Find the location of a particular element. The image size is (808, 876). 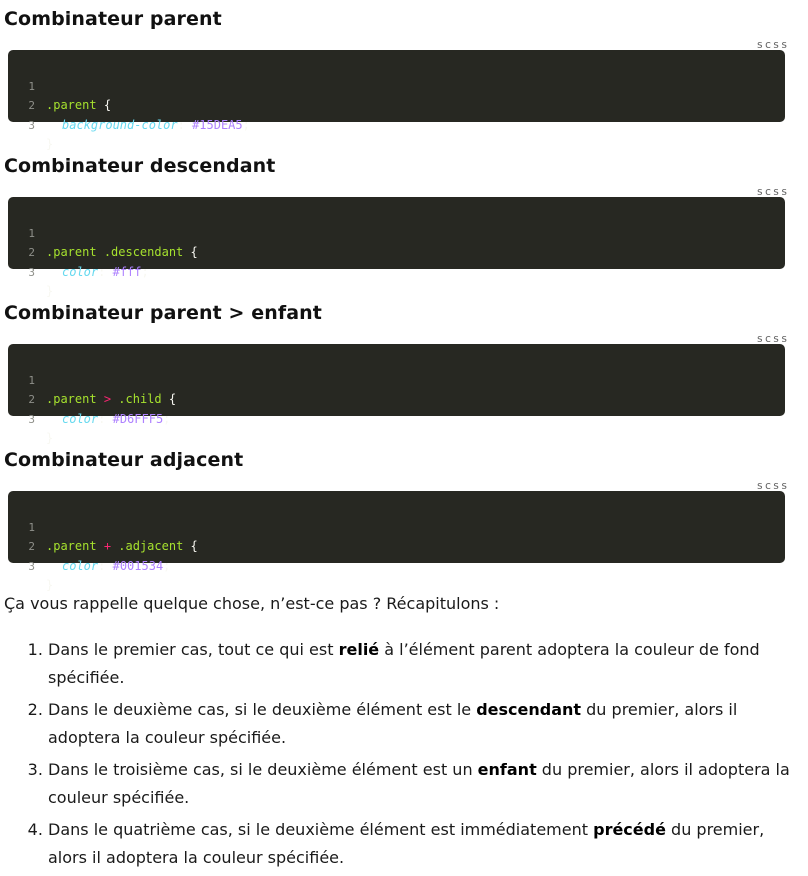

section-title: Combinateur adjacent is located at coordinates (124, 460).